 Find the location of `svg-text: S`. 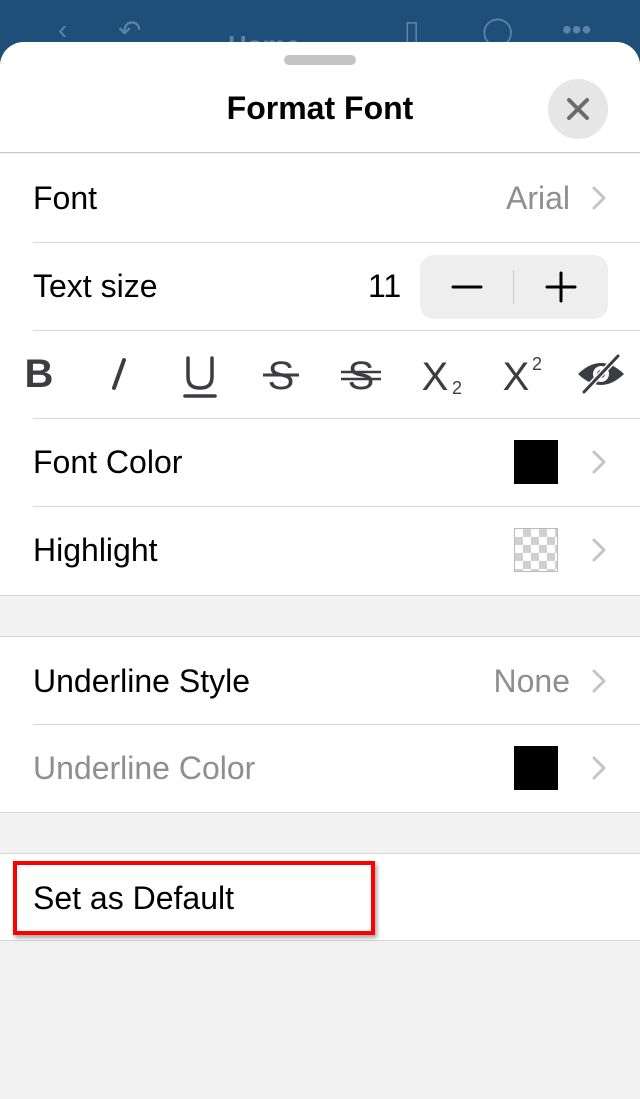

svg-text: S is located at coordinates (361, 376).